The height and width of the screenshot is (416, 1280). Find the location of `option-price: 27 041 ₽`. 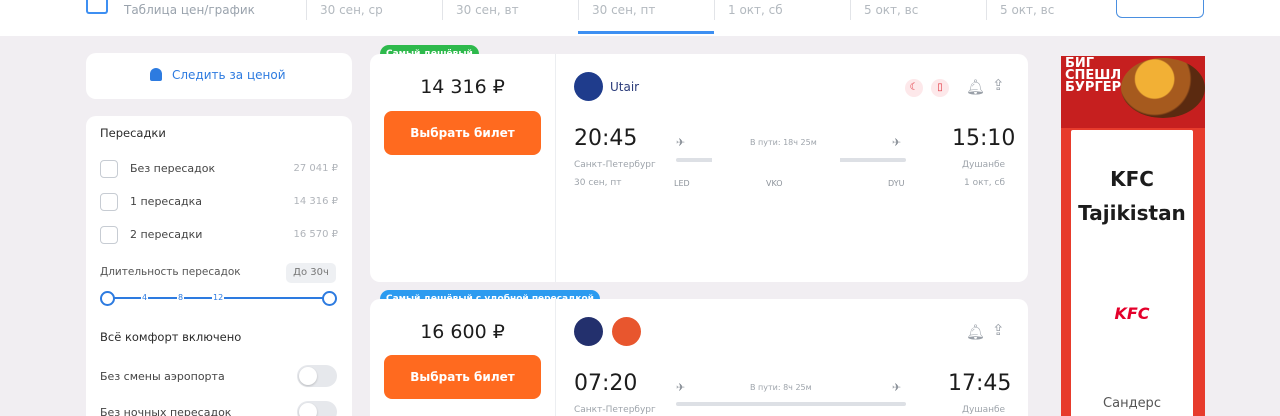

option-price: 27 041 ₽ is located at coordinates (315, 168).